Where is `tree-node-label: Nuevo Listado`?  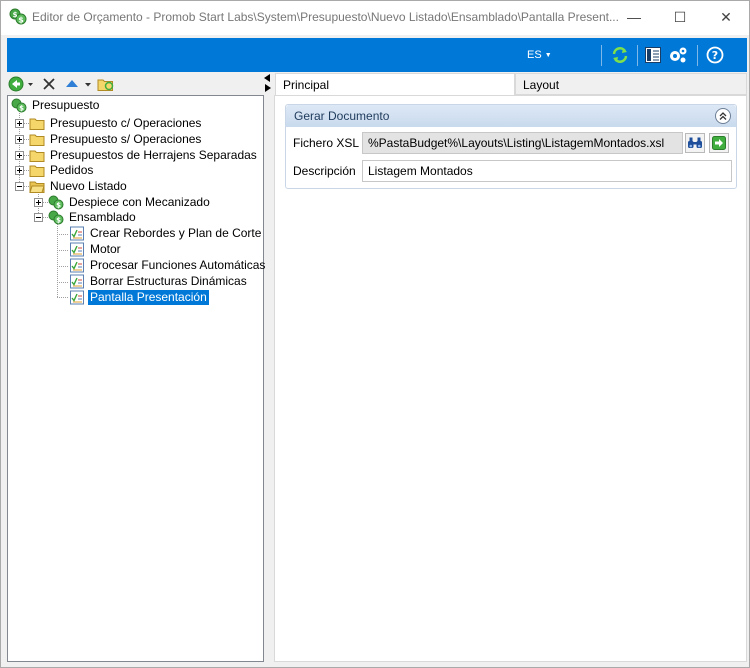
tree-node-label: Nuevo Listado is located at coordinates (88, 185).